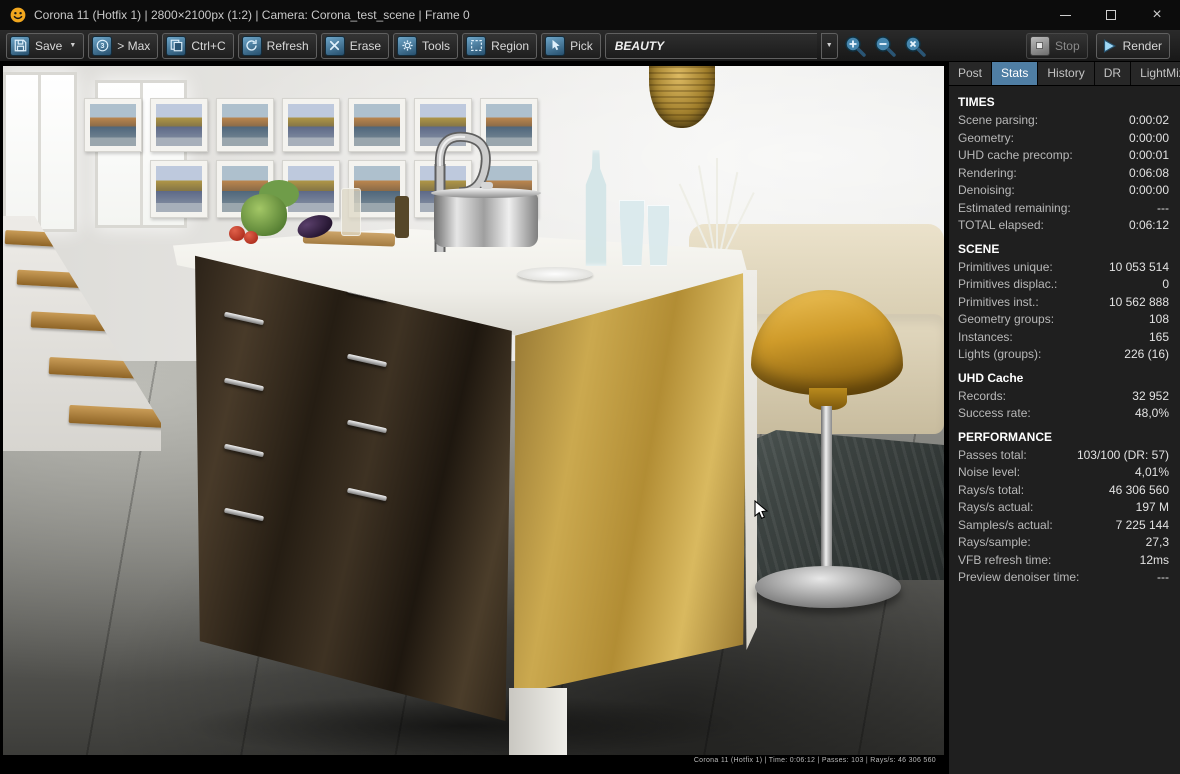 The width and height of the screenshot is (1180, 774). Describe the element at coordinates (855, 46) in the screenshot. I see `zoom-in-button` at that location.